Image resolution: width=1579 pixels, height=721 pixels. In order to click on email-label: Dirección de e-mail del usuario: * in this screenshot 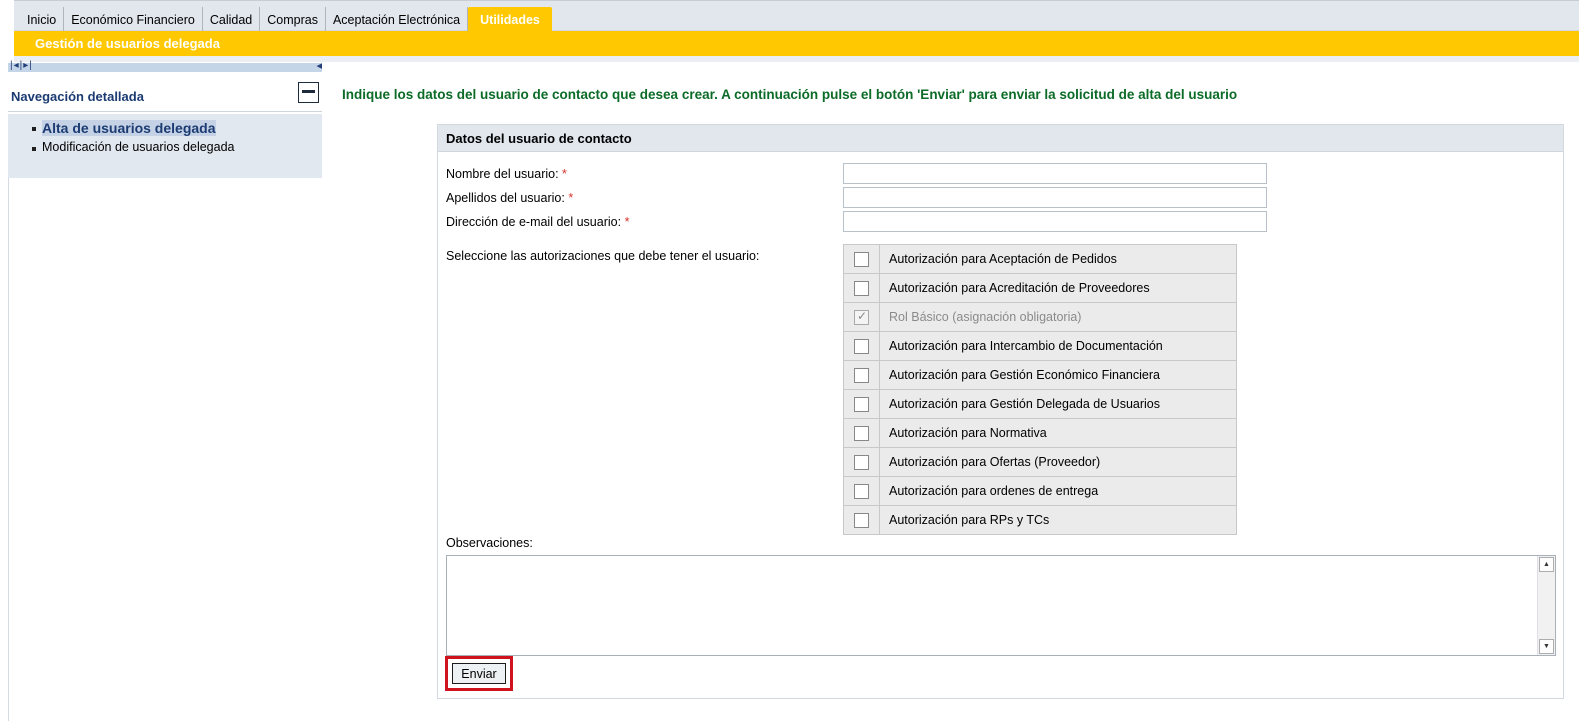, I will do `click(537, 222)`.